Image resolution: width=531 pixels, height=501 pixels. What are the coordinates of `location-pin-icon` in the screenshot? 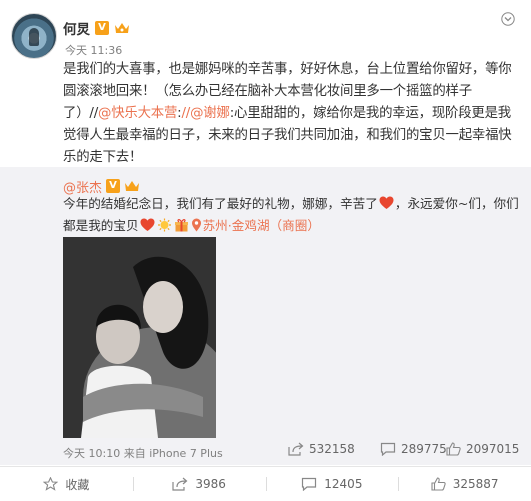 It's located at (196, 225).